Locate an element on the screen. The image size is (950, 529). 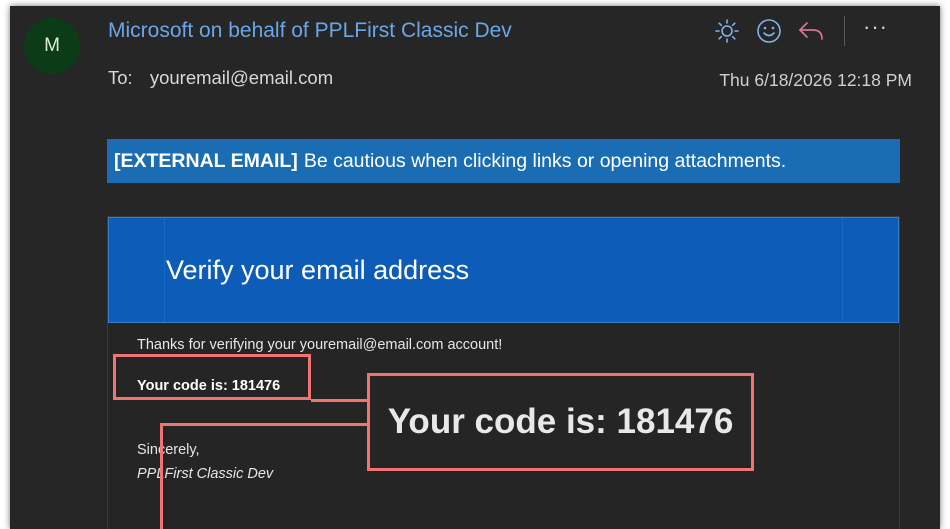
signature-text: PPLFirst Classic Dev is located at coordinates (205, 474).